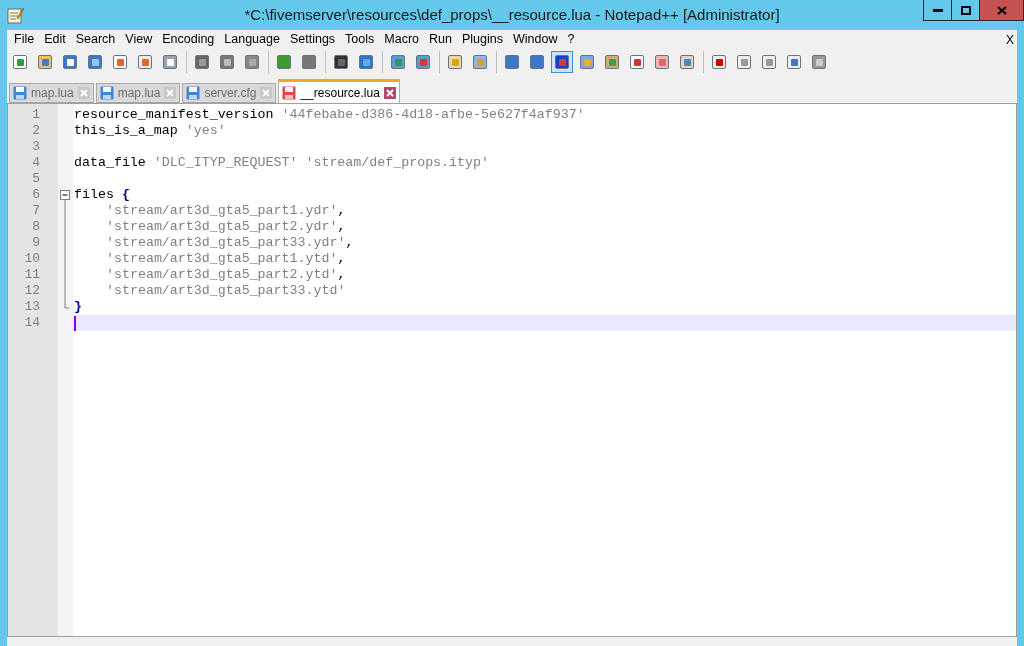  I want to click on line-number: 3, so click(36, 147).